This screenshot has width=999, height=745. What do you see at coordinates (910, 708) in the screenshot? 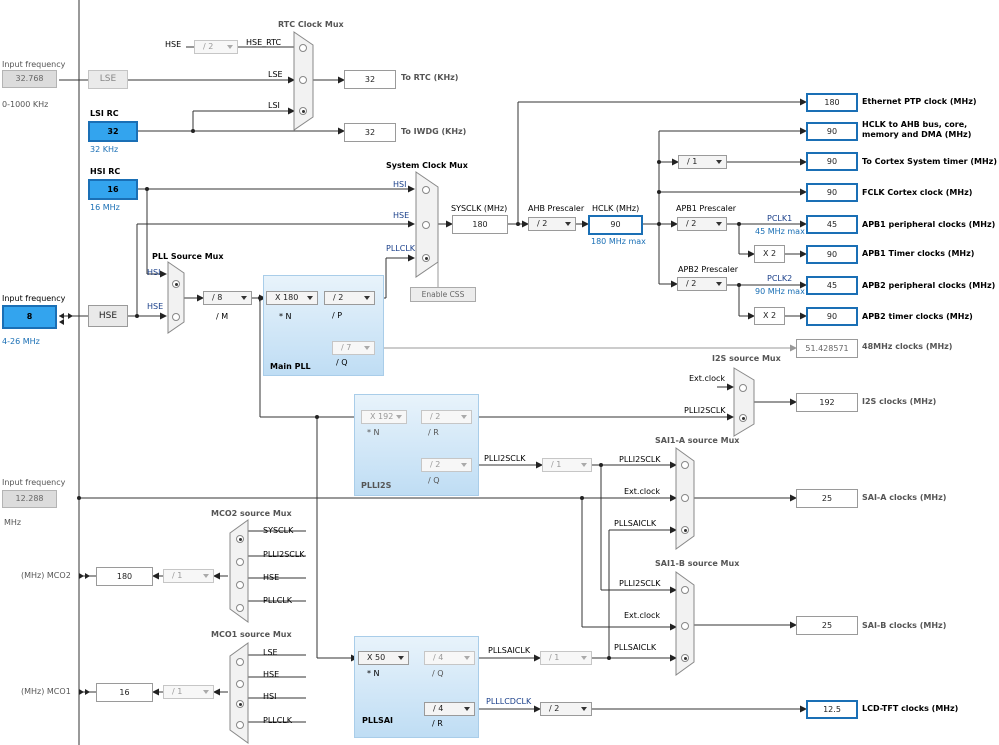
I see `output-lcd-tft-label: LCD-TFT clocks (MHz)` at bounding box center [910, 708].